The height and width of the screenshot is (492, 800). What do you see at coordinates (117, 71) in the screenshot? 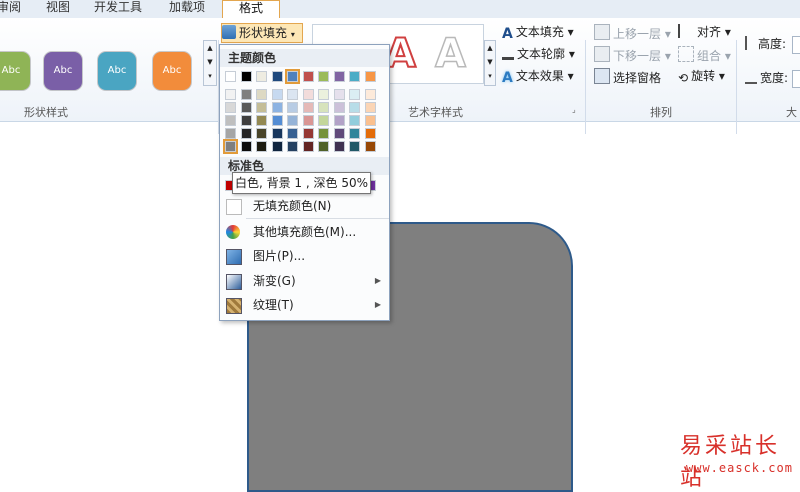
I see `shape-style-teal: Abc` at bounding box center [117, 71].